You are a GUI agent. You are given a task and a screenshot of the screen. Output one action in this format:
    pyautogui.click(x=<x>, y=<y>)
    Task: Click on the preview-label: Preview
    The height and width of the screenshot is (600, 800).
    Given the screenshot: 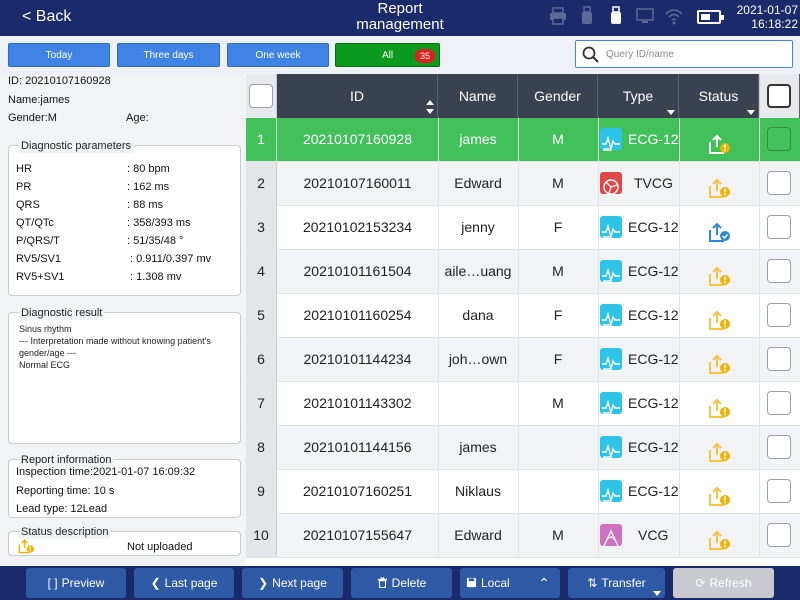 What is the action you would take?
    pyautogui.click(x=83, y=583)
    